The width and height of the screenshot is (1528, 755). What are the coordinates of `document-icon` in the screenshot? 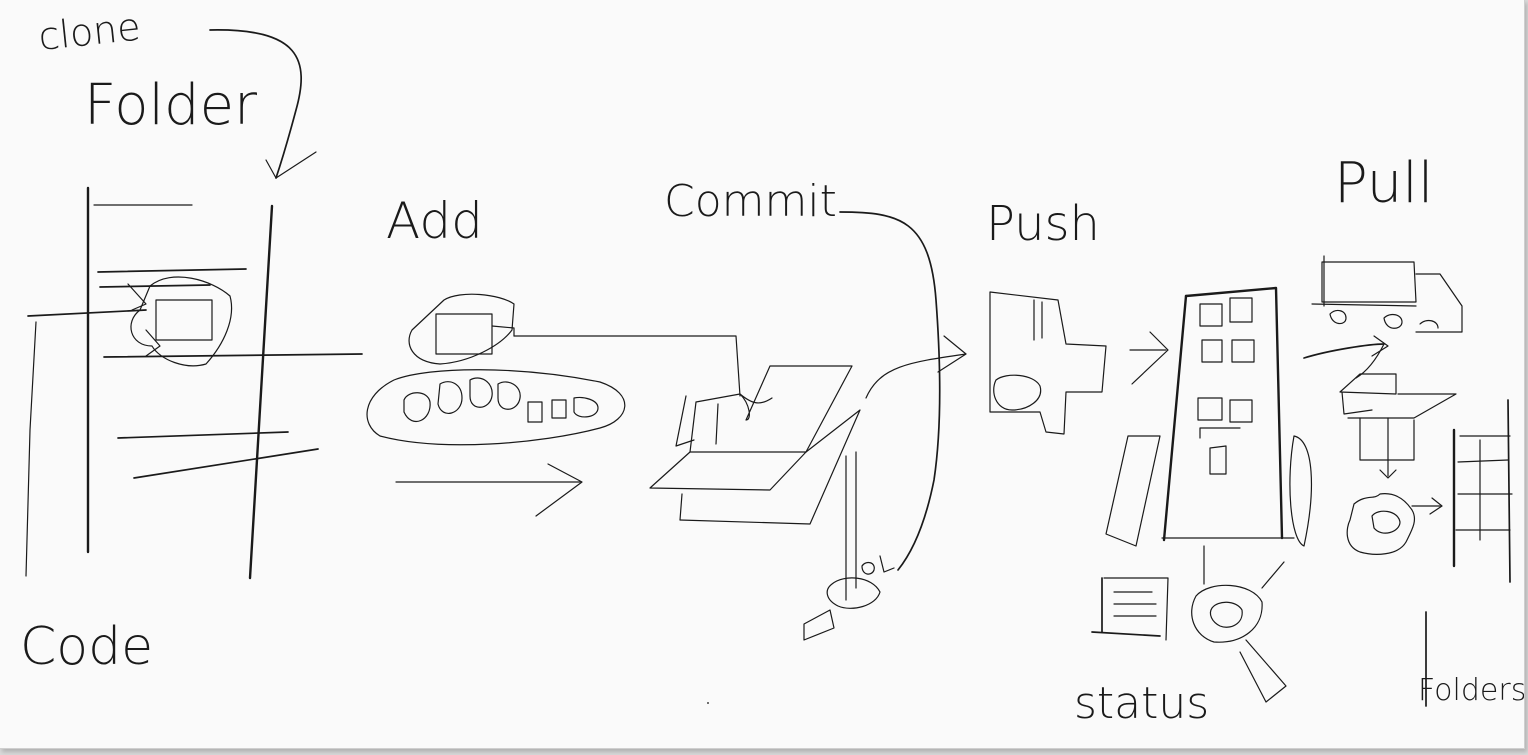 It's located at (1130, 609).